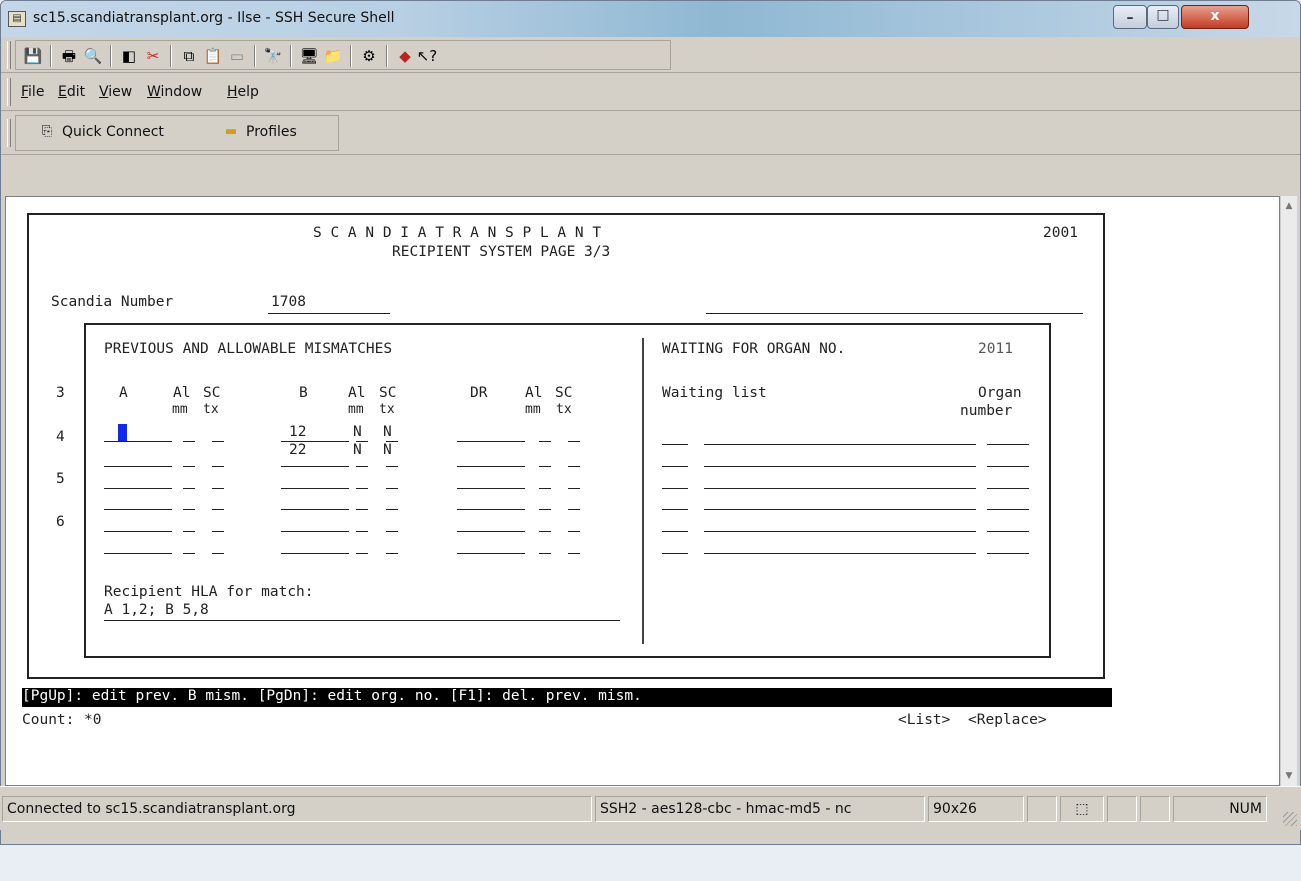 This screenshot has width=1301, height=881. I want to click on help-icon: ◆, so click(405, 56).